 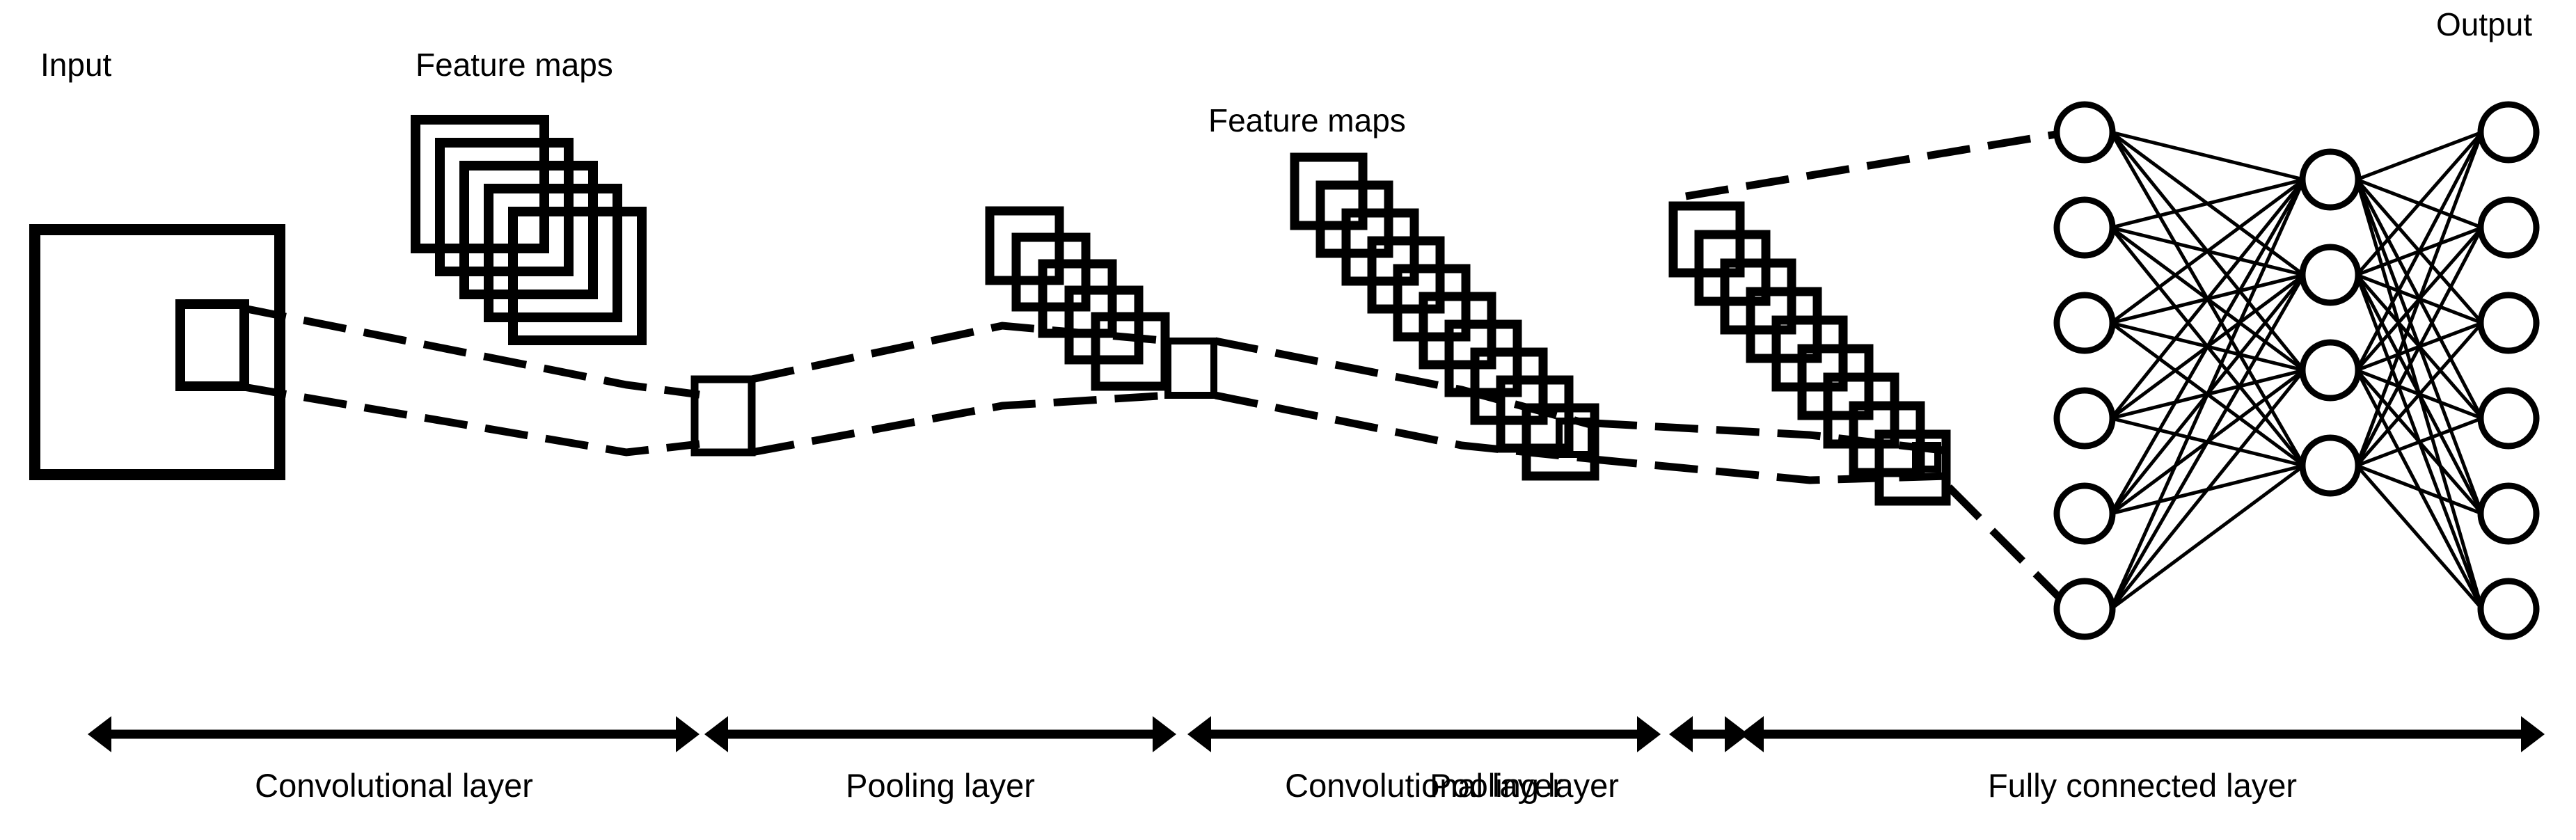 I want to click on stage-arrow-fully-connected-layer, so click(x=2142, y=734).